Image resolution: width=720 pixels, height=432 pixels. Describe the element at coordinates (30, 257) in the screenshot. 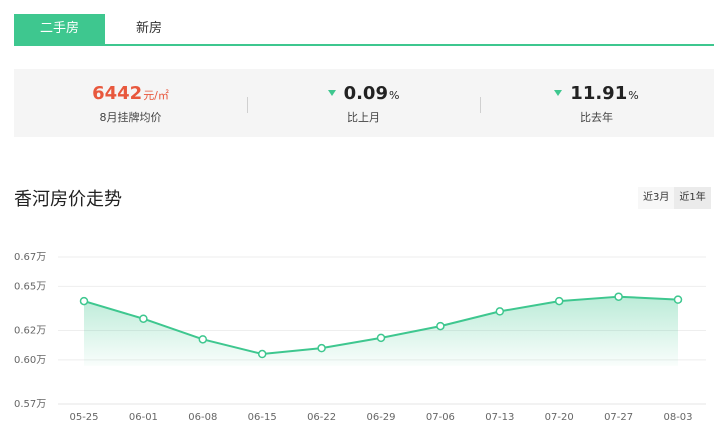

I see `y-tick-label: 0.67万` at that location.